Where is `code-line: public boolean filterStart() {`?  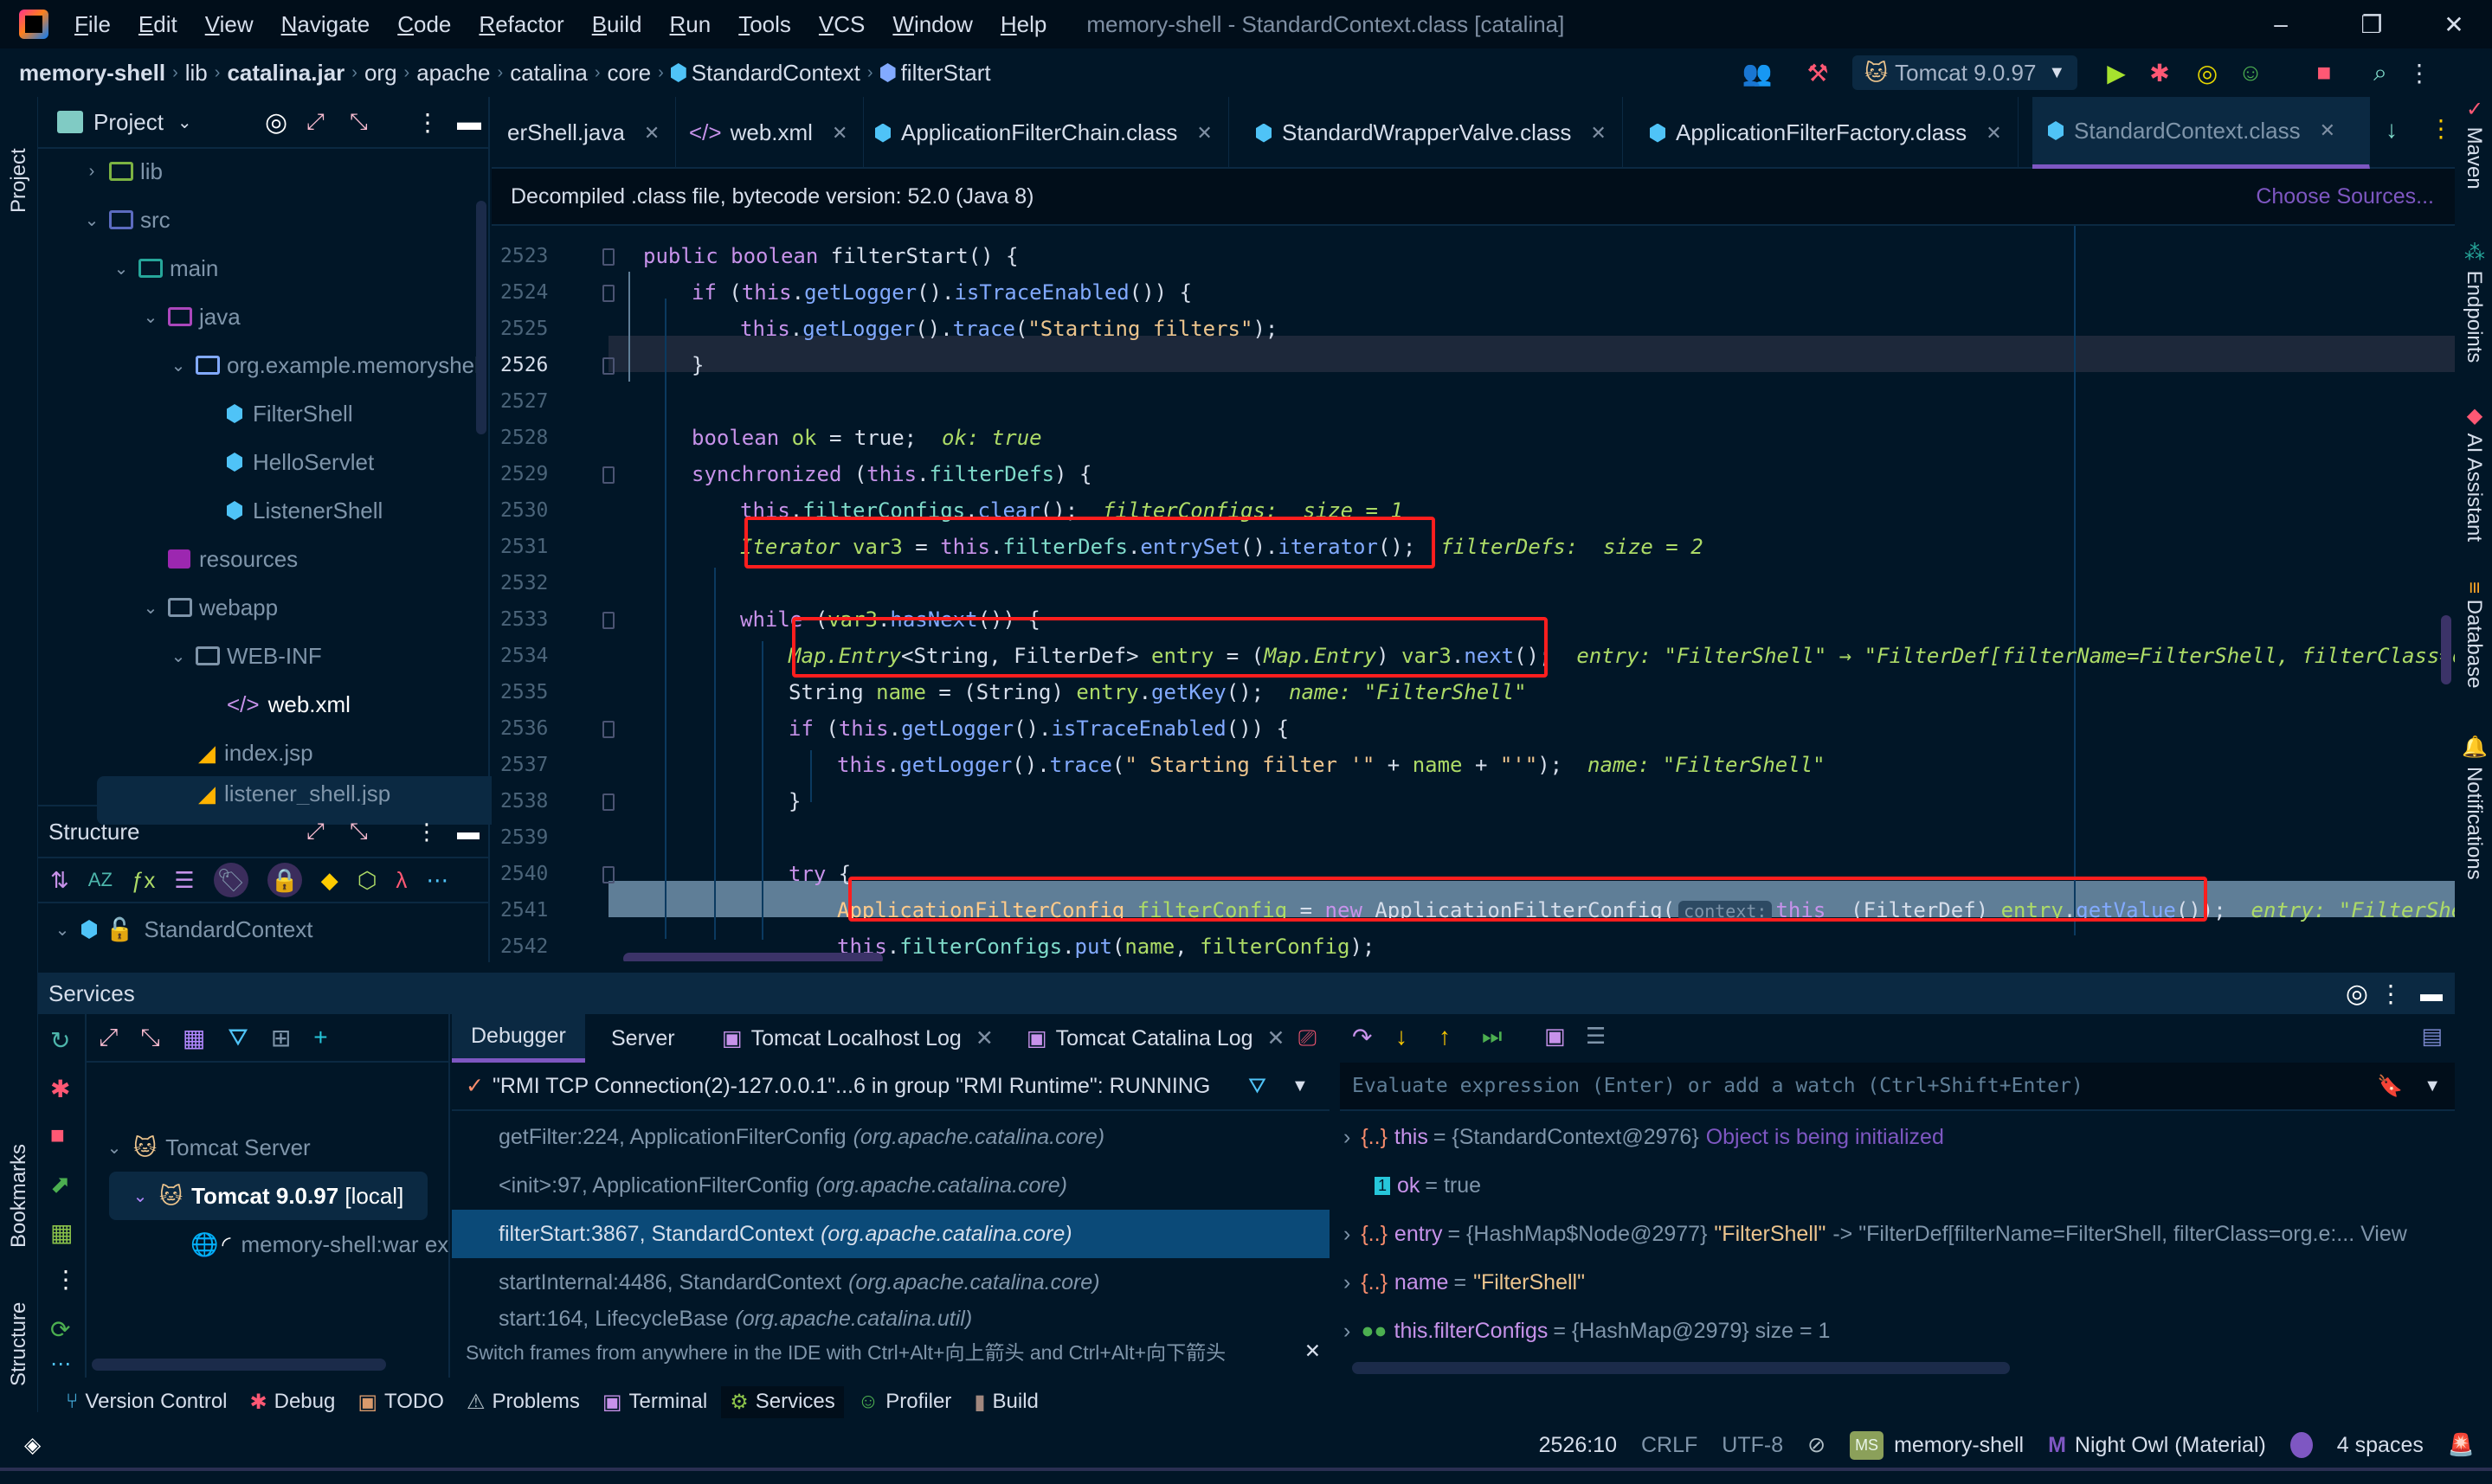 code-line: public boolean filterStart() { is located at coordinates (831, 256).